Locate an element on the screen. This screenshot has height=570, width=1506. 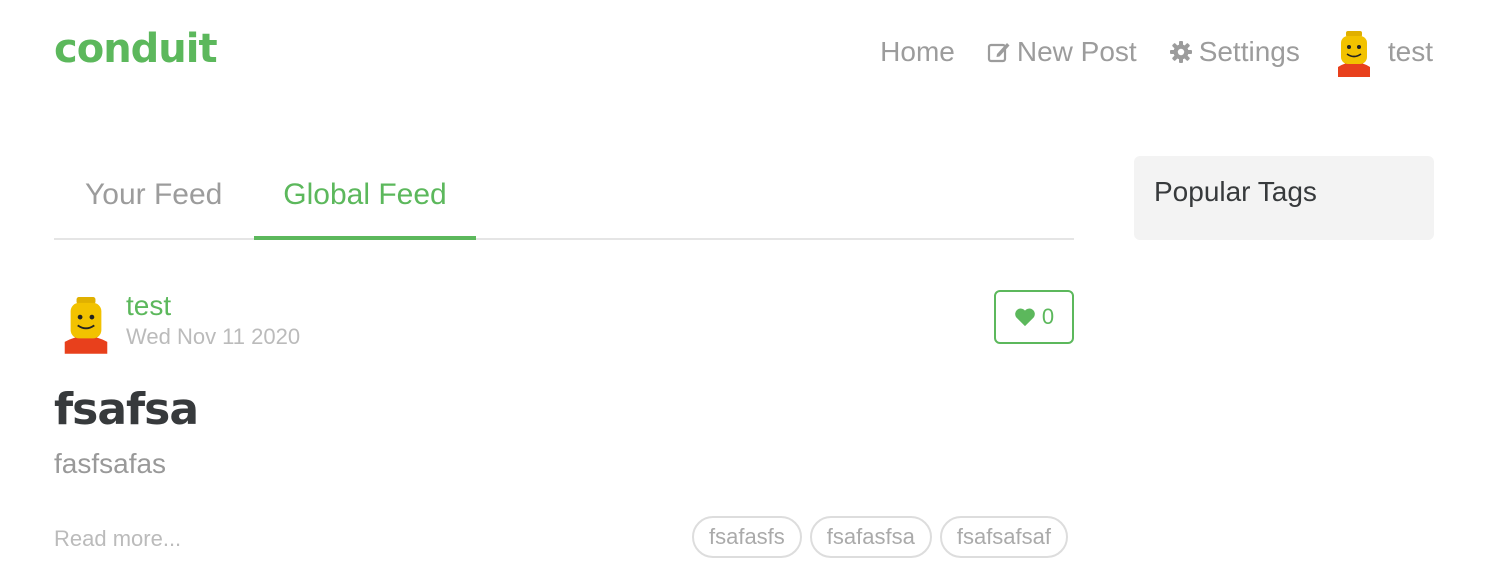
article-title: fsafsa is located at coordinates (126, 409).